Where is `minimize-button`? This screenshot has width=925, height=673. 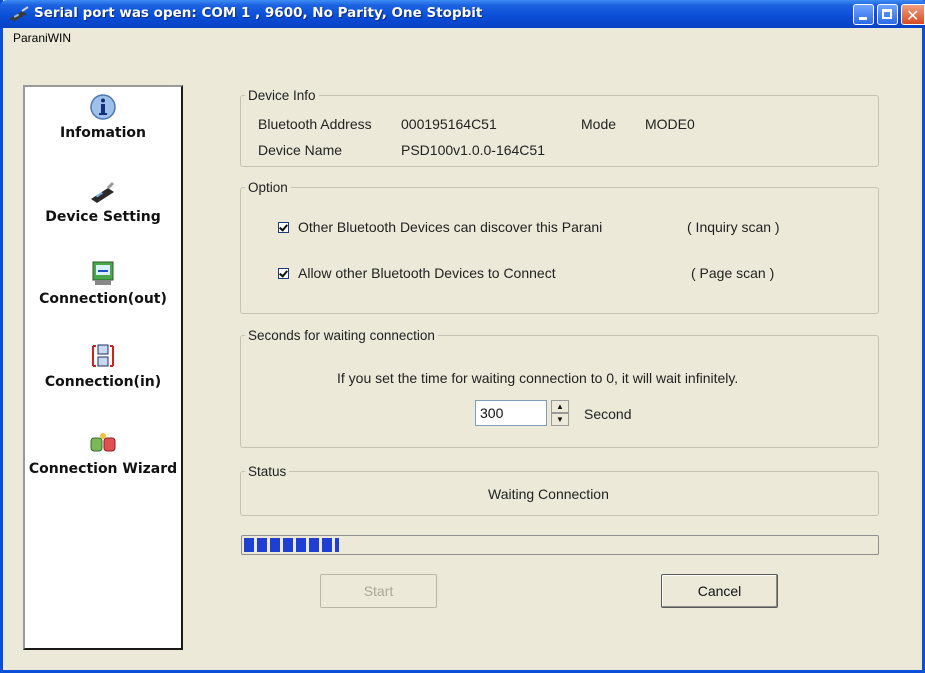
minimize-button is located at coordinates (863, 14).